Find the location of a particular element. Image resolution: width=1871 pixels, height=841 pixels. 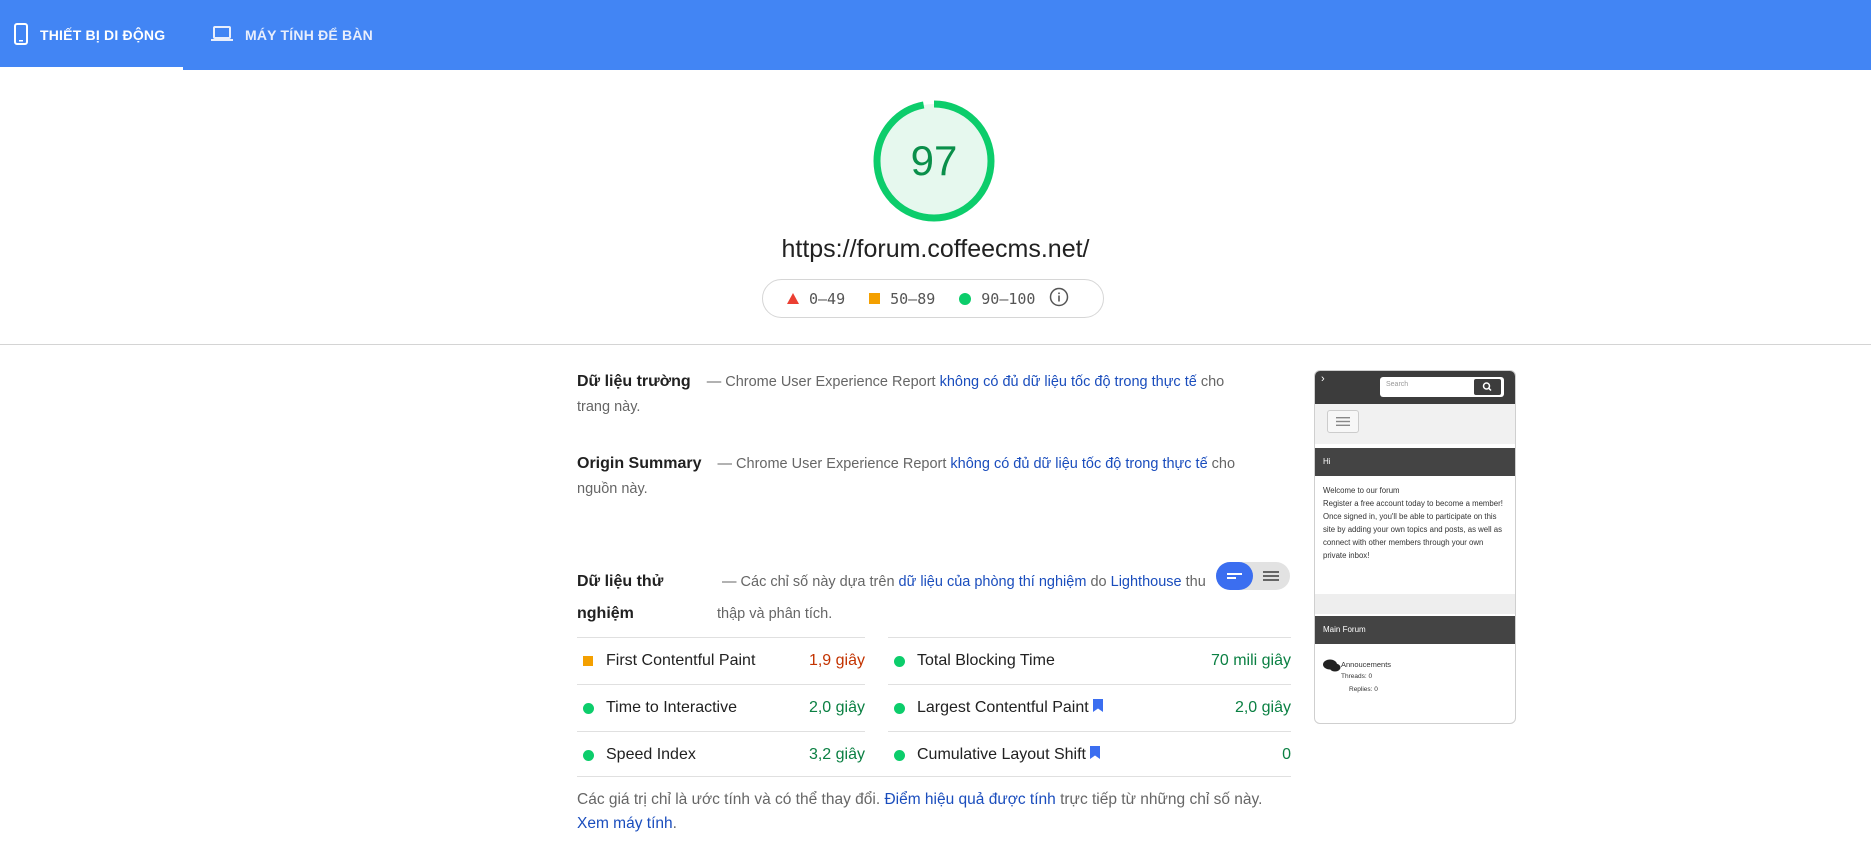

metric-value: 1,9 giây is located at coordinates (836, 660).